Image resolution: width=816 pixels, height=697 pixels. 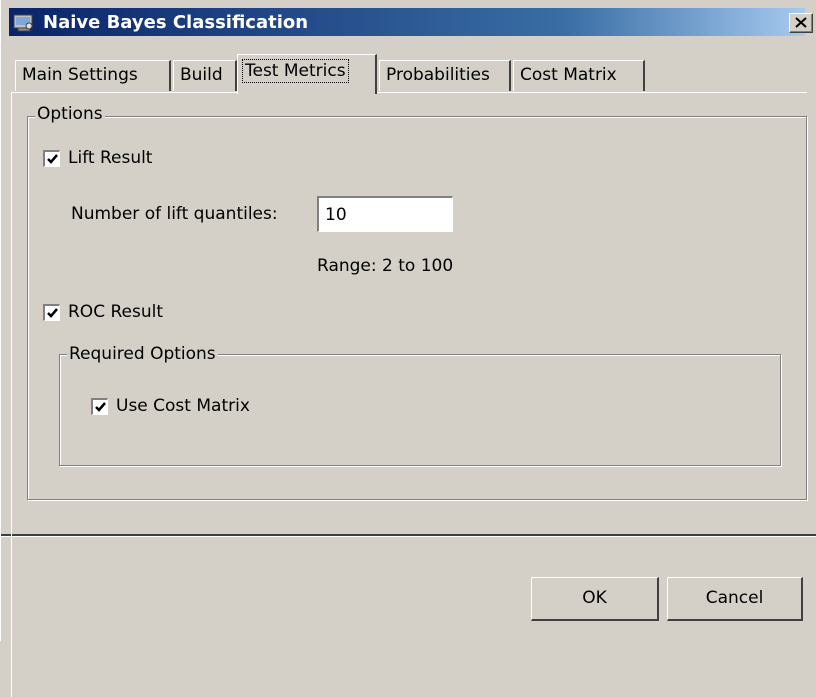 I want to click on app-icon, so click(x=24, y=22).